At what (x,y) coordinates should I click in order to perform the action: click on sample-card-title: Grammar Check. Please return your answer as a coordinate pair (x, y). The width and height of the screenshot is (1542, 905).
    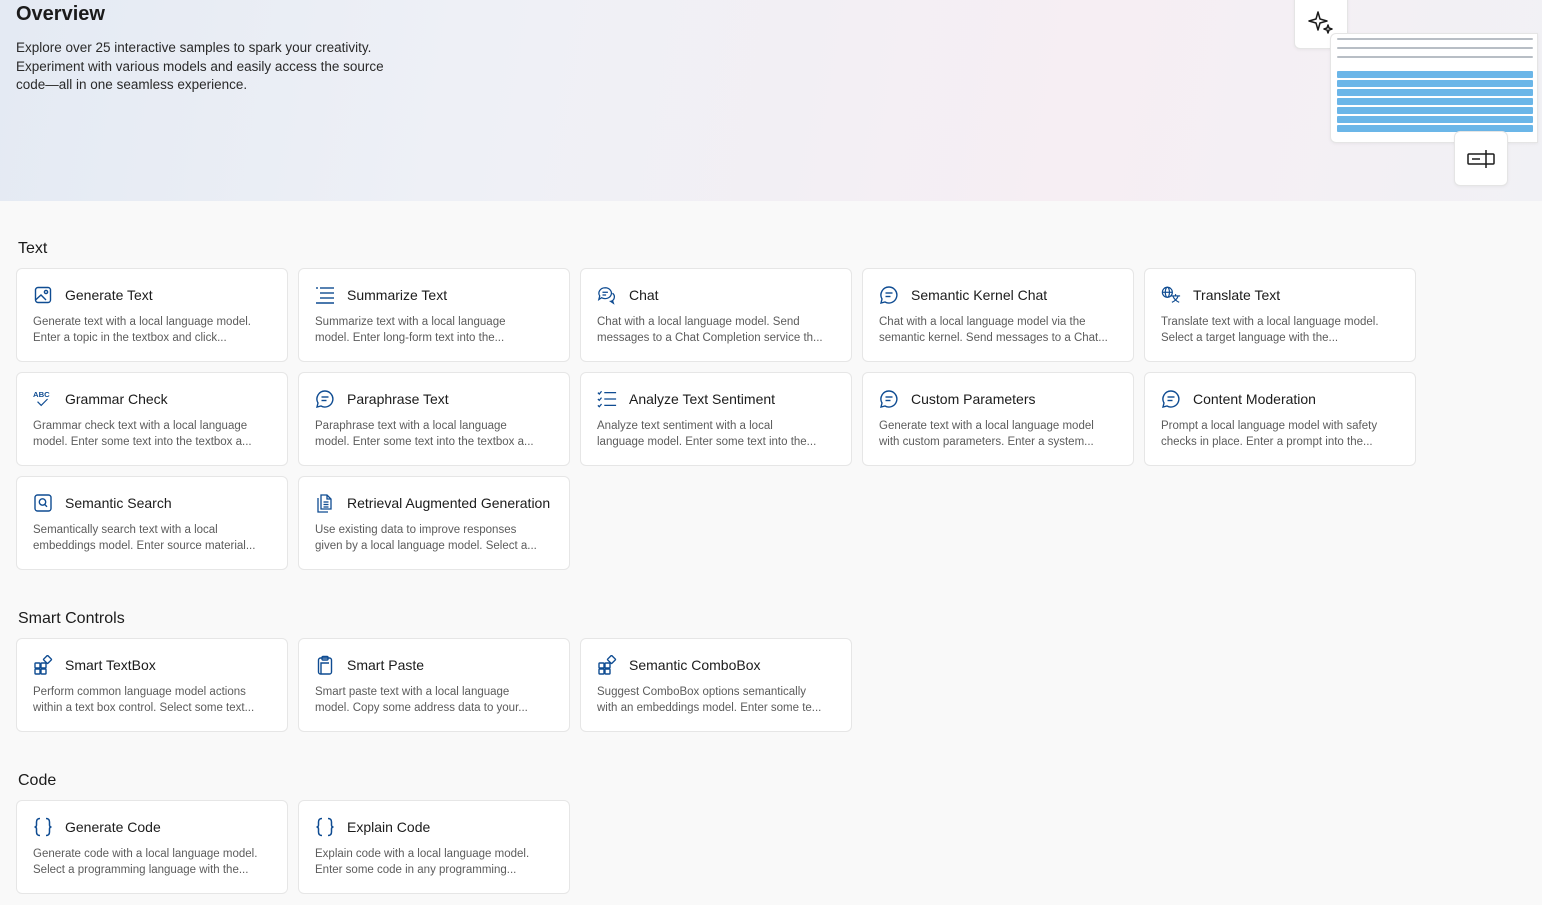
    Looking at the image, I should click on (116, 399).